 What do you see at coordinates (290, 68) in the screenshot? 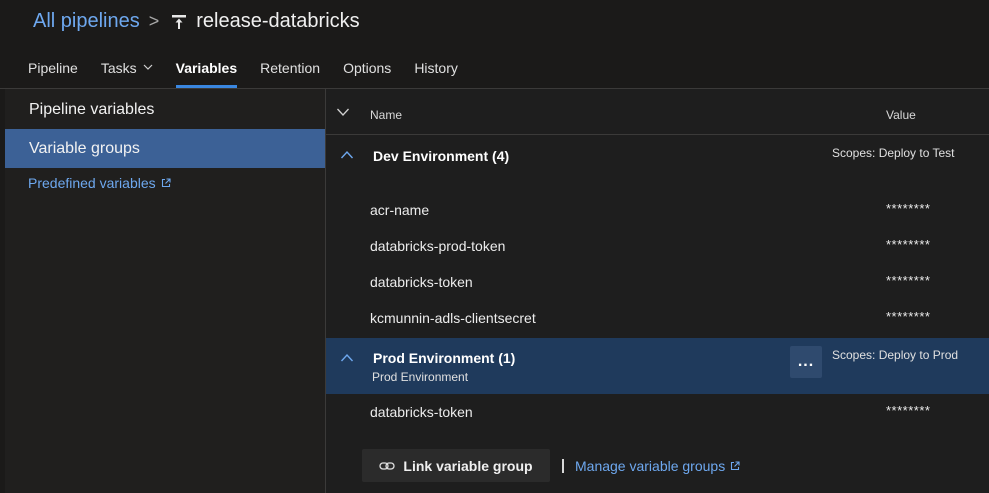
I see `tab-label: Retention` at bounding box center [290, 68].